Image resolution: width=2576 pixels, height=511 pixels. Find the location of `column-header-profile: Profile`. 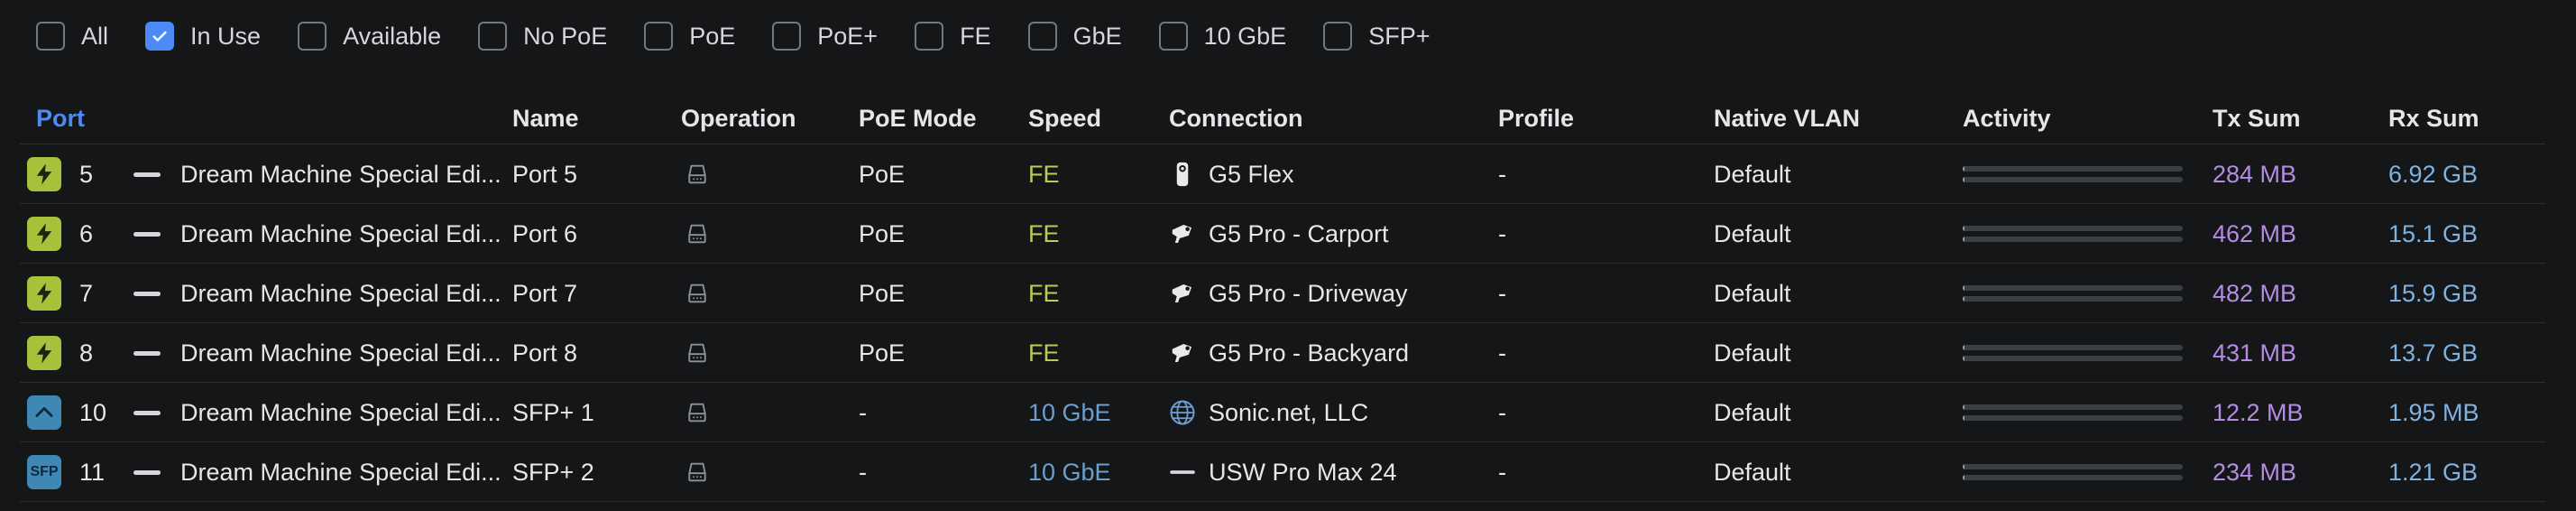

column-header-profile: Profile is located at coordinates (1536, 119).